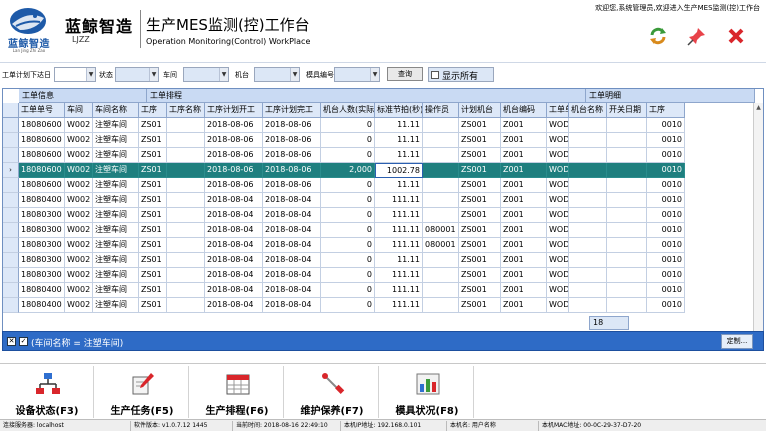 The width and height of the screenshot is (766, 431). I want to click on machine-combo: ▼, so click(277, 74).